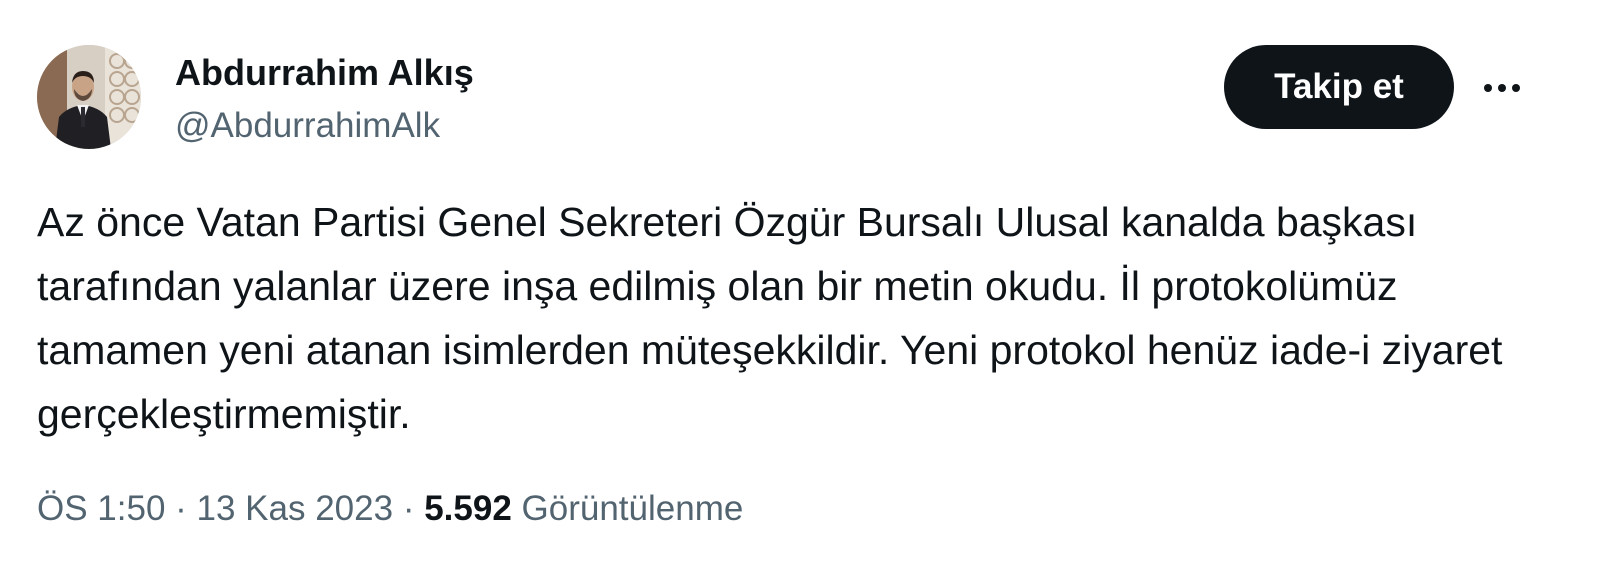 This screenshot has height=576, width=1600. Describe the element at coordinates (1339, 87) in the screenshot. I see `follow-button: Takip et` at that location.